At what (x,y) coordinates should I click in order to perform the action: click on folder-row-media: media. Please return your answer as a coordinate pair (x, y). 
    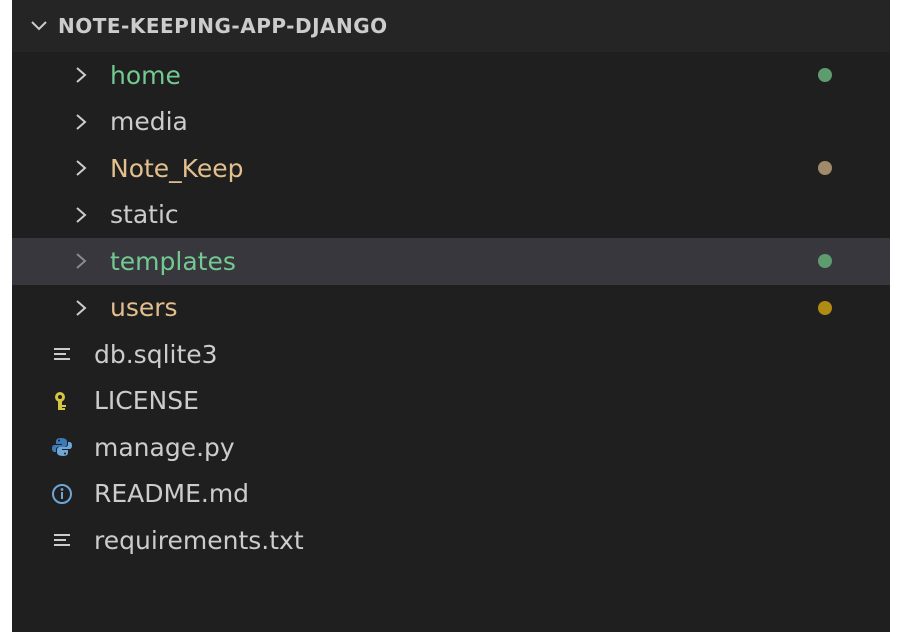
    Looking at the image, I should click on (451, 122).